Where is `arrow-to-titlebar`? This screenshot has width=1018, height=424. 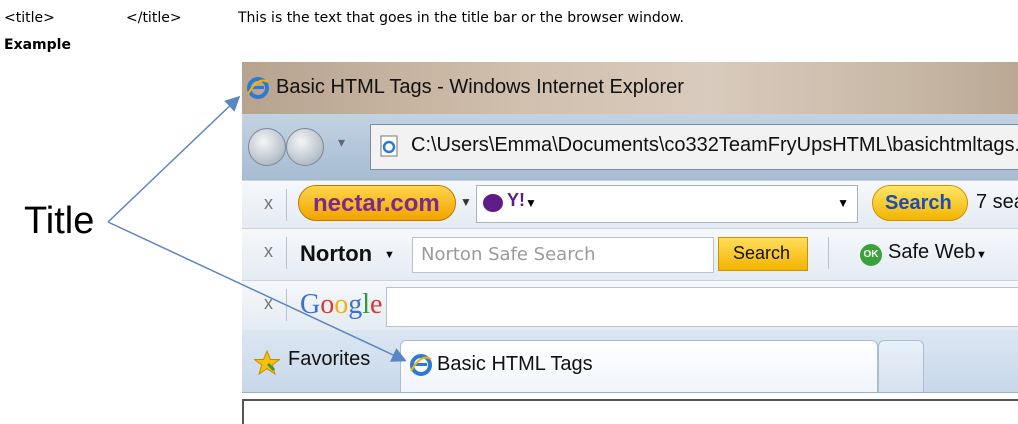 arrow-to-titlebar is located at coordinates (174, 159).